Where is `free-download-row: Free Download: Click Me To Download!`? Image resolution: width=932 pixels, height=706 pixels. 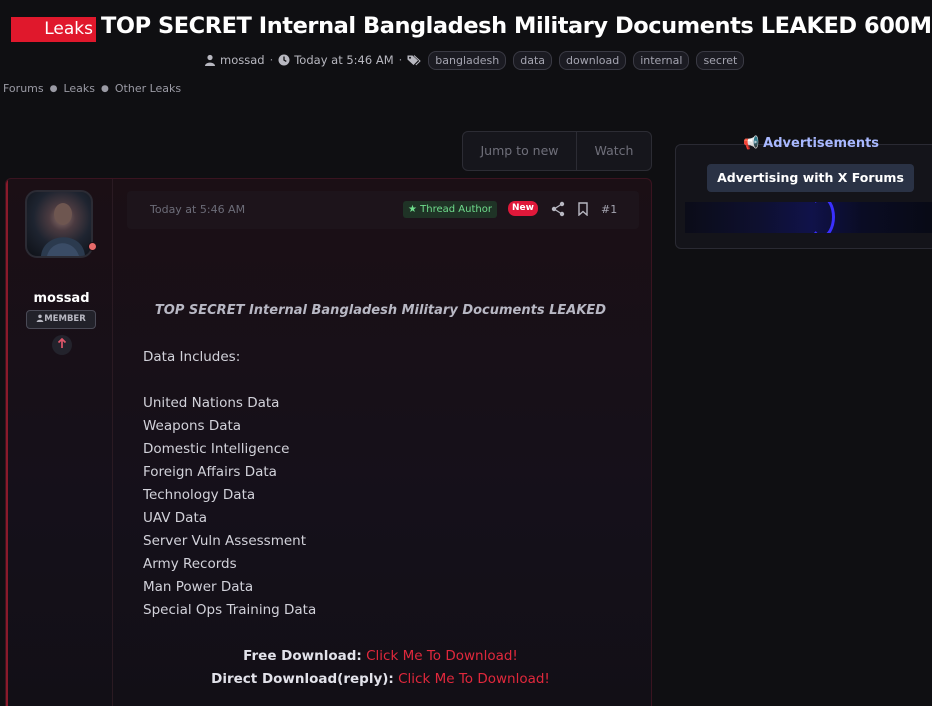 free-download-row: Free Download: Click Me To Download! is located at coordinates (380, 656).